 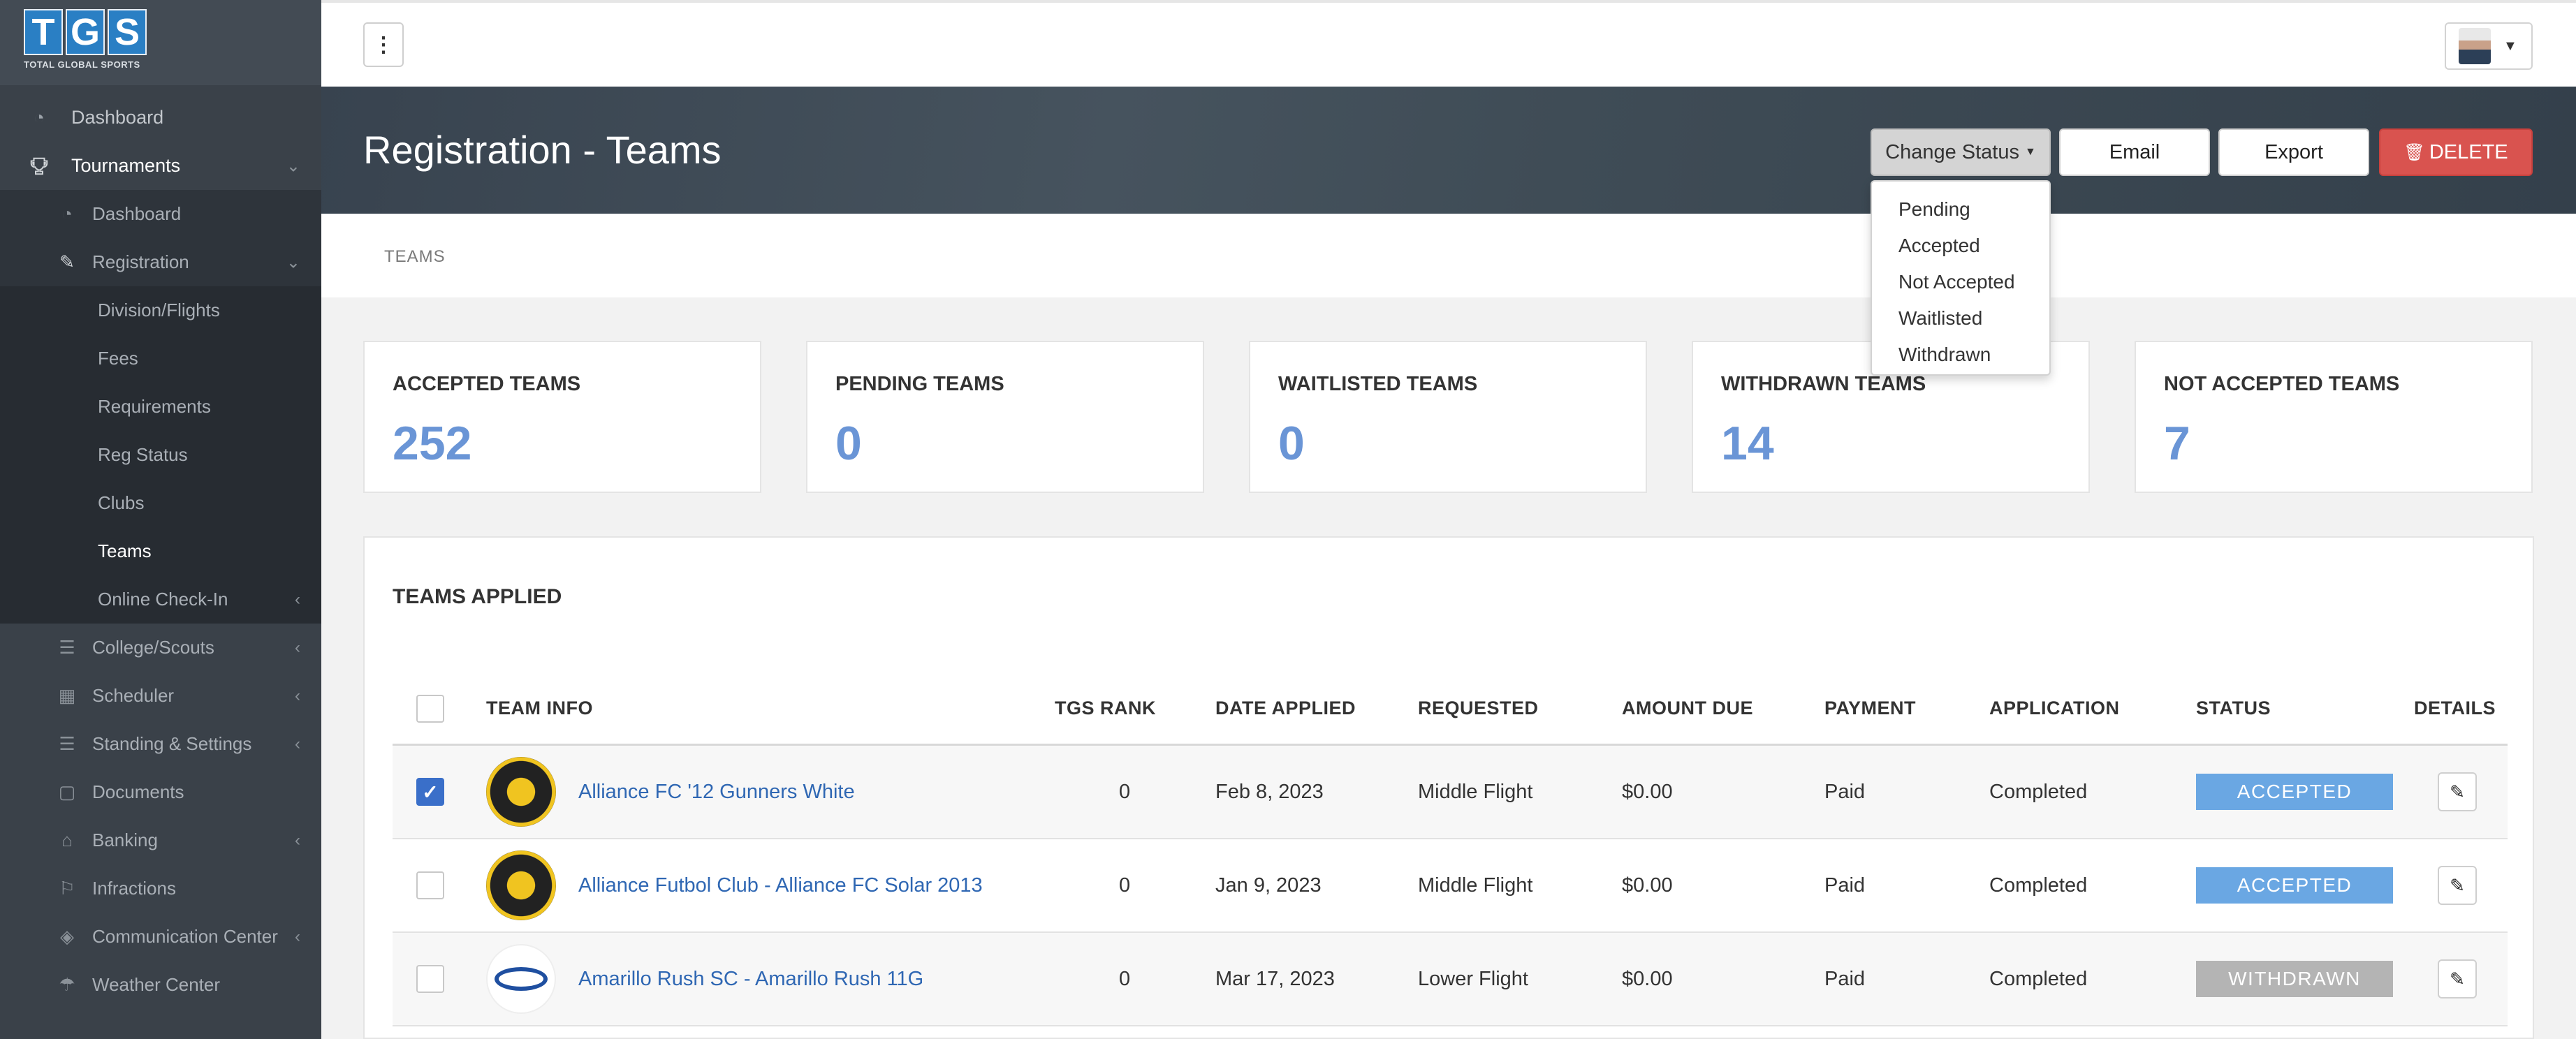 I want to click on team-name-link: Amarillo Rush SC - Amarillo Rush 11G, so click(x=750, y=980).